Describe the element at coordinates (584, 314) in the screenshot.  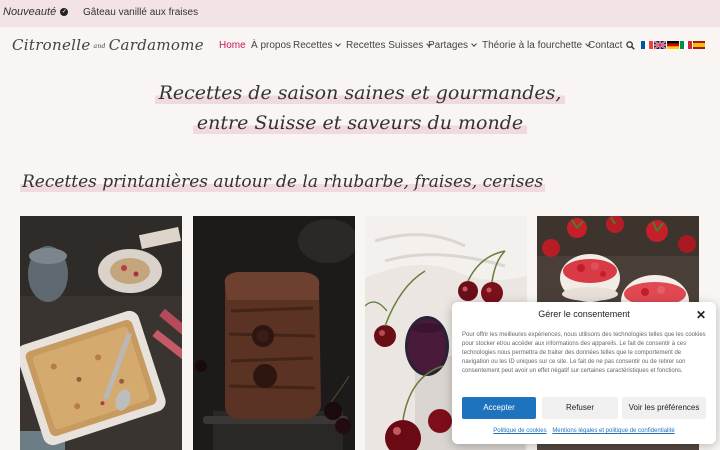
I see `consent-title: Gérer le consentement` at that location.